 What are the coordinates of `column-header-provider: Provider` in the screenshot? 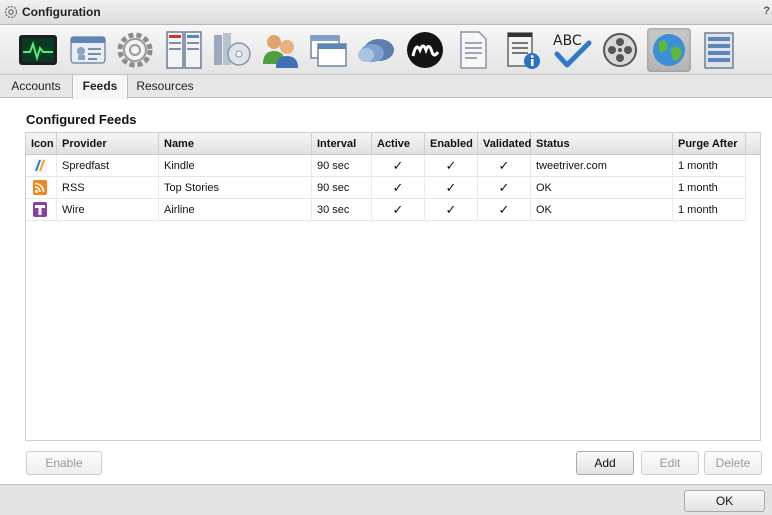 It's located at (108, 144).